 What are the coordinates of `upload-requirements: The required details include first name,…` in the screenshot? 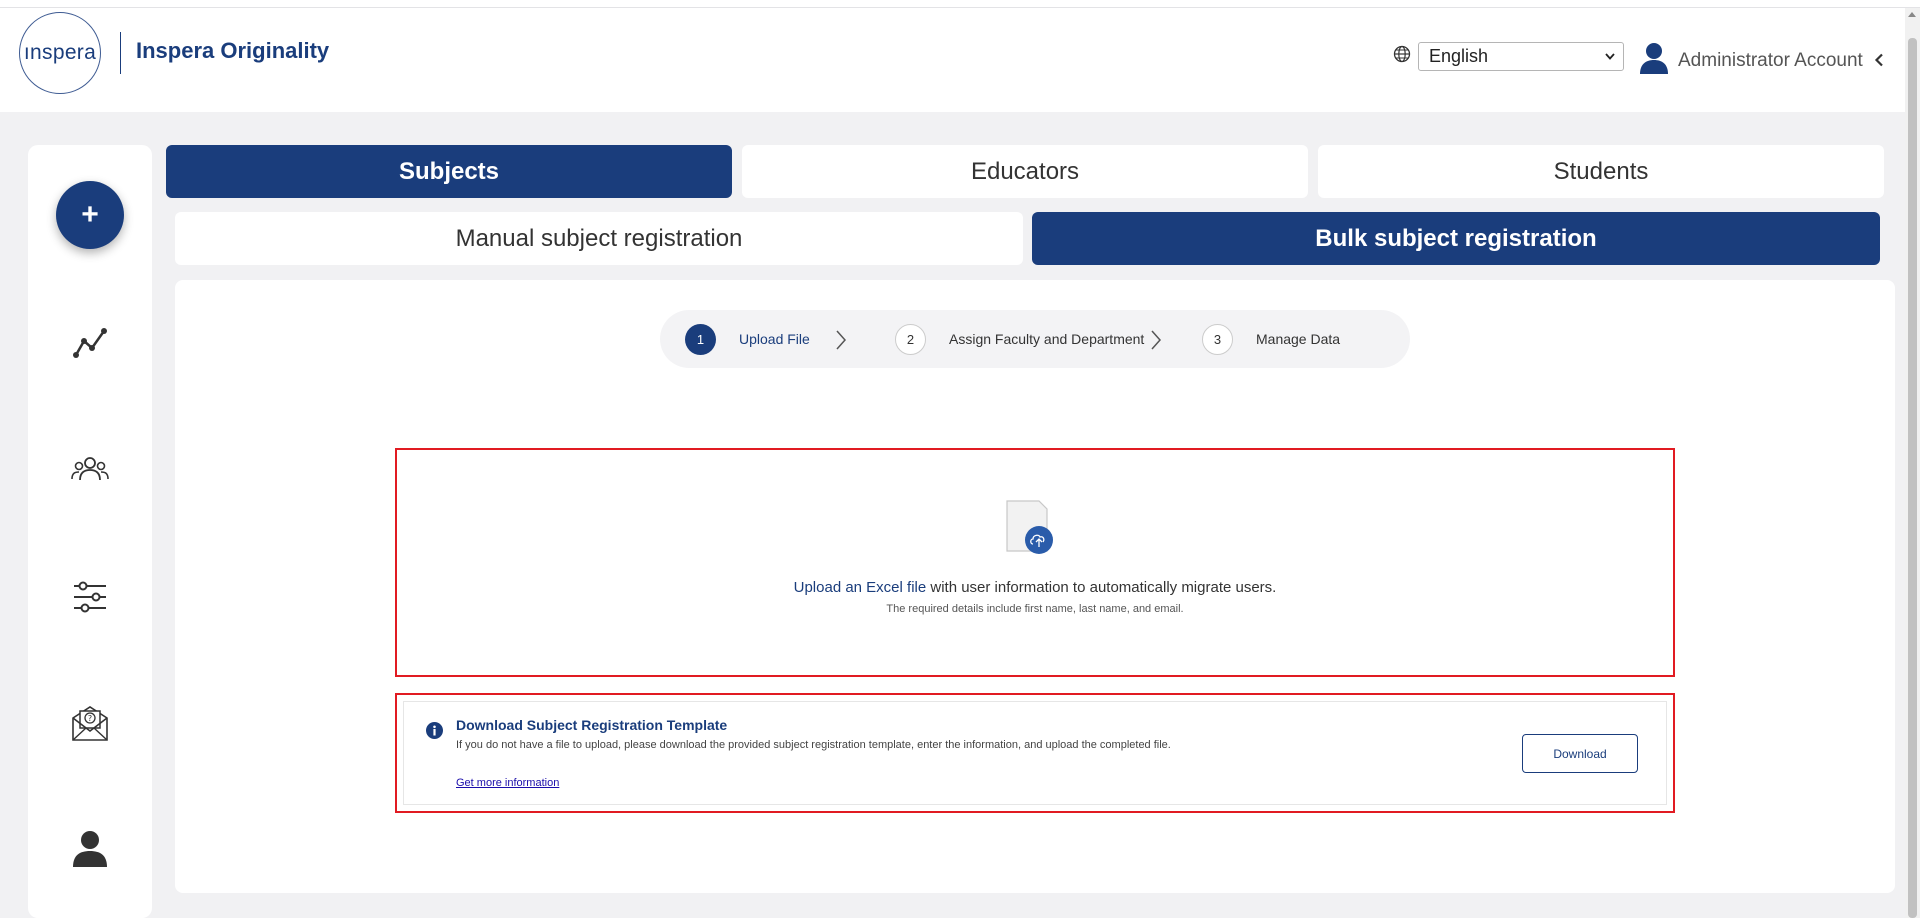 It's located at (1035, 609).